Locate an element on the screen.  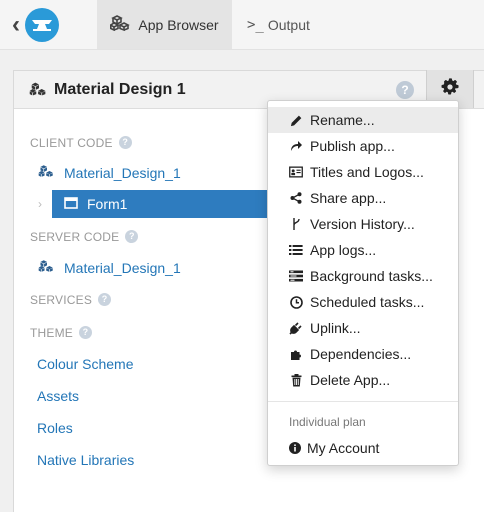
server-module-label: Material_Design_1 is located at coordinates (122, 267).